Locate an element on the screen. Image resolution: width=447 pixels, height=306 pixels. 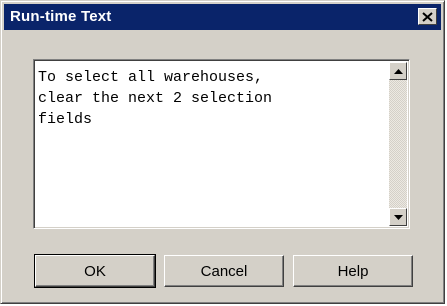
close-icon is located at coordinates (427, 16).